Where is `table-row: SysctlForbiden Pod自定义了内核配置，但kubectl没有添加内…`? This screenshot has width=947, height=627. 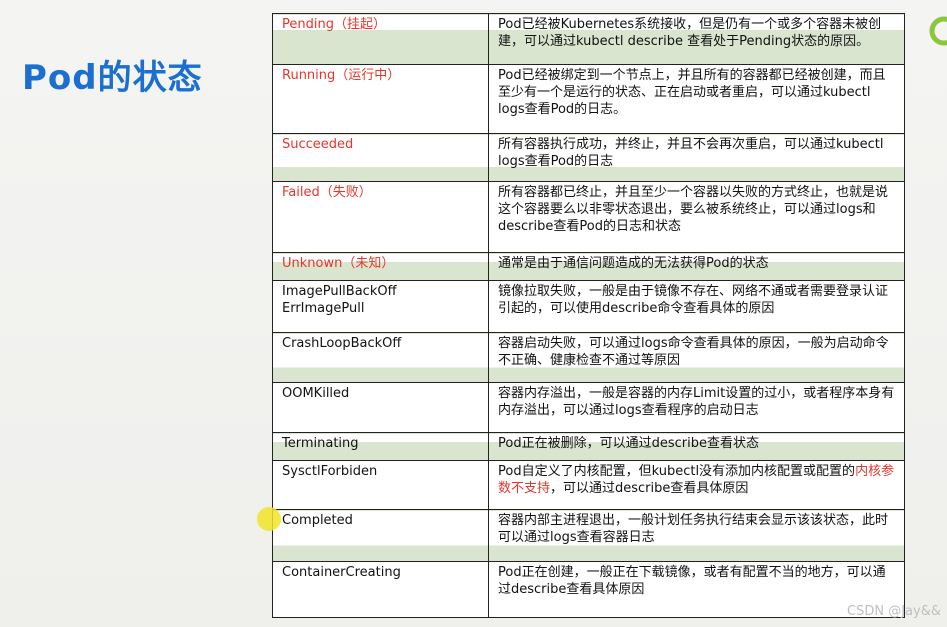
table-row: SysctlForbiden Pod自定义了内核配置，但kubectl没有添加内… is located at coordinates (588, 485).